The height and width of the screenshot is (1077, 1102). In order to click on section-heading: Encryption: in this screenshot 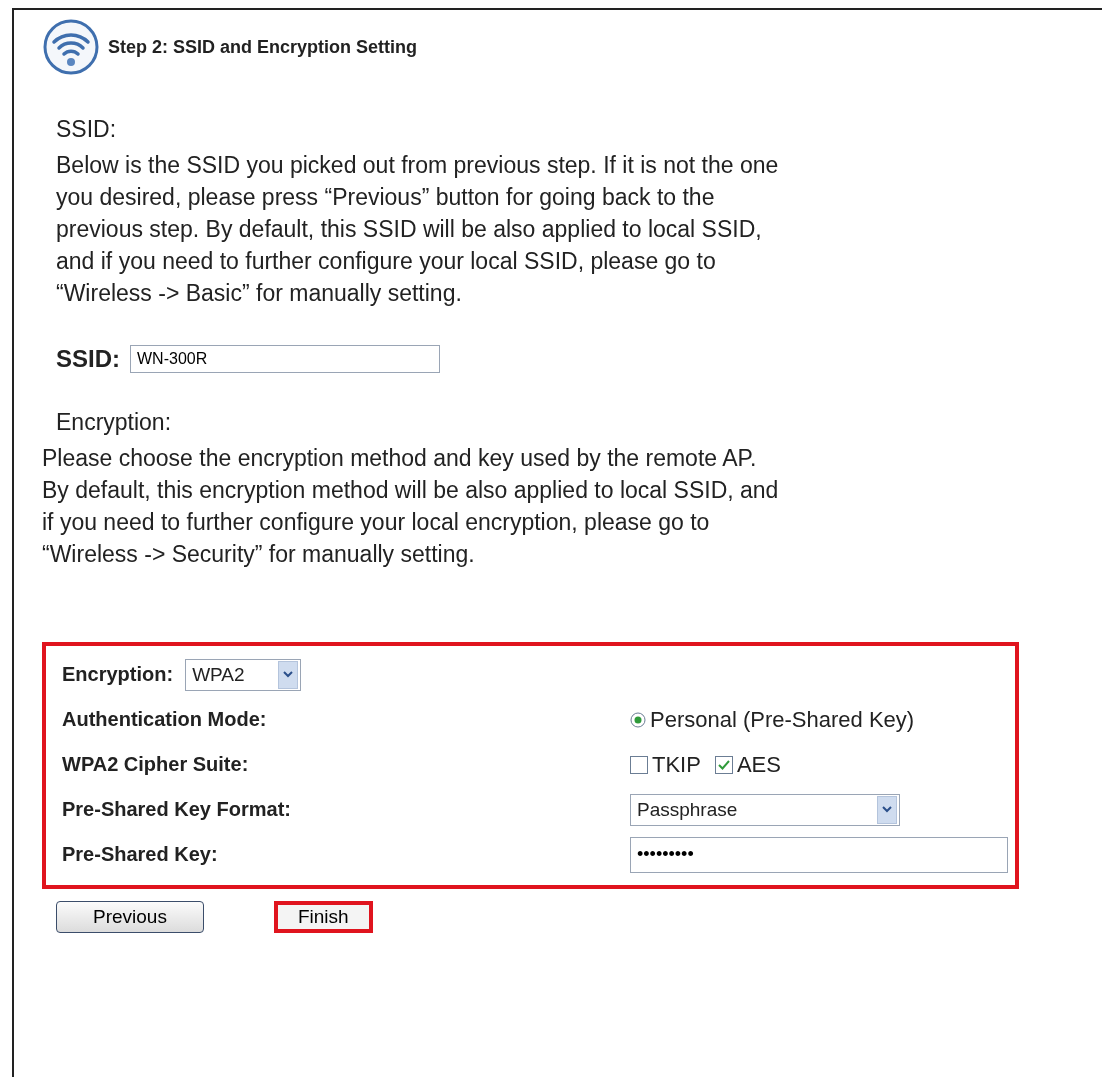, I will do `click(114, 422)`.